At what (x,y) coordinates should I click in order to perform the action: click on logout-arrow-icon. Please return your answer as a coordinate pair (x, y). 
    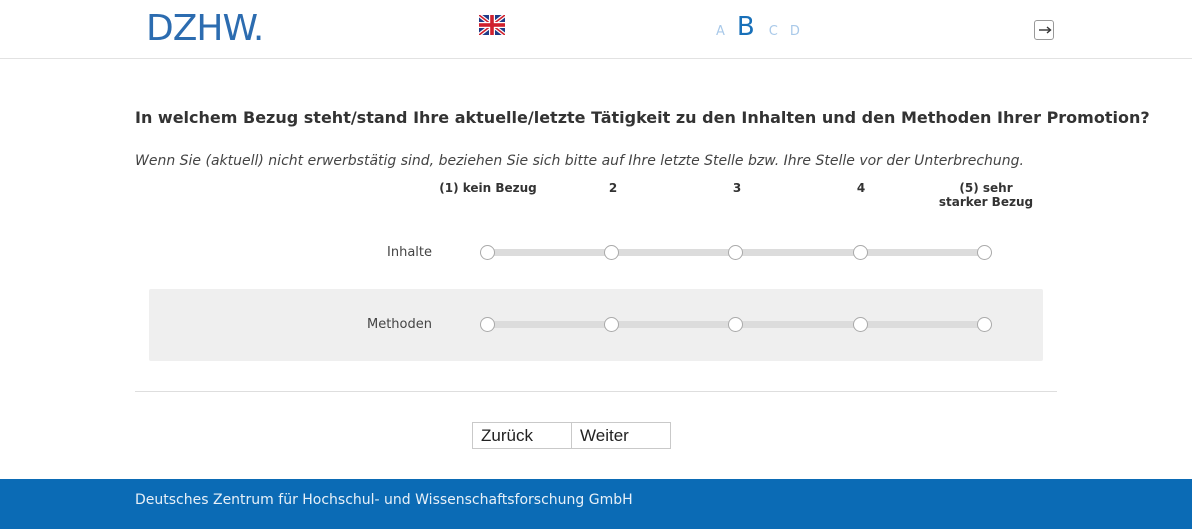
    Looking at the image, I should click on (1045, 30).